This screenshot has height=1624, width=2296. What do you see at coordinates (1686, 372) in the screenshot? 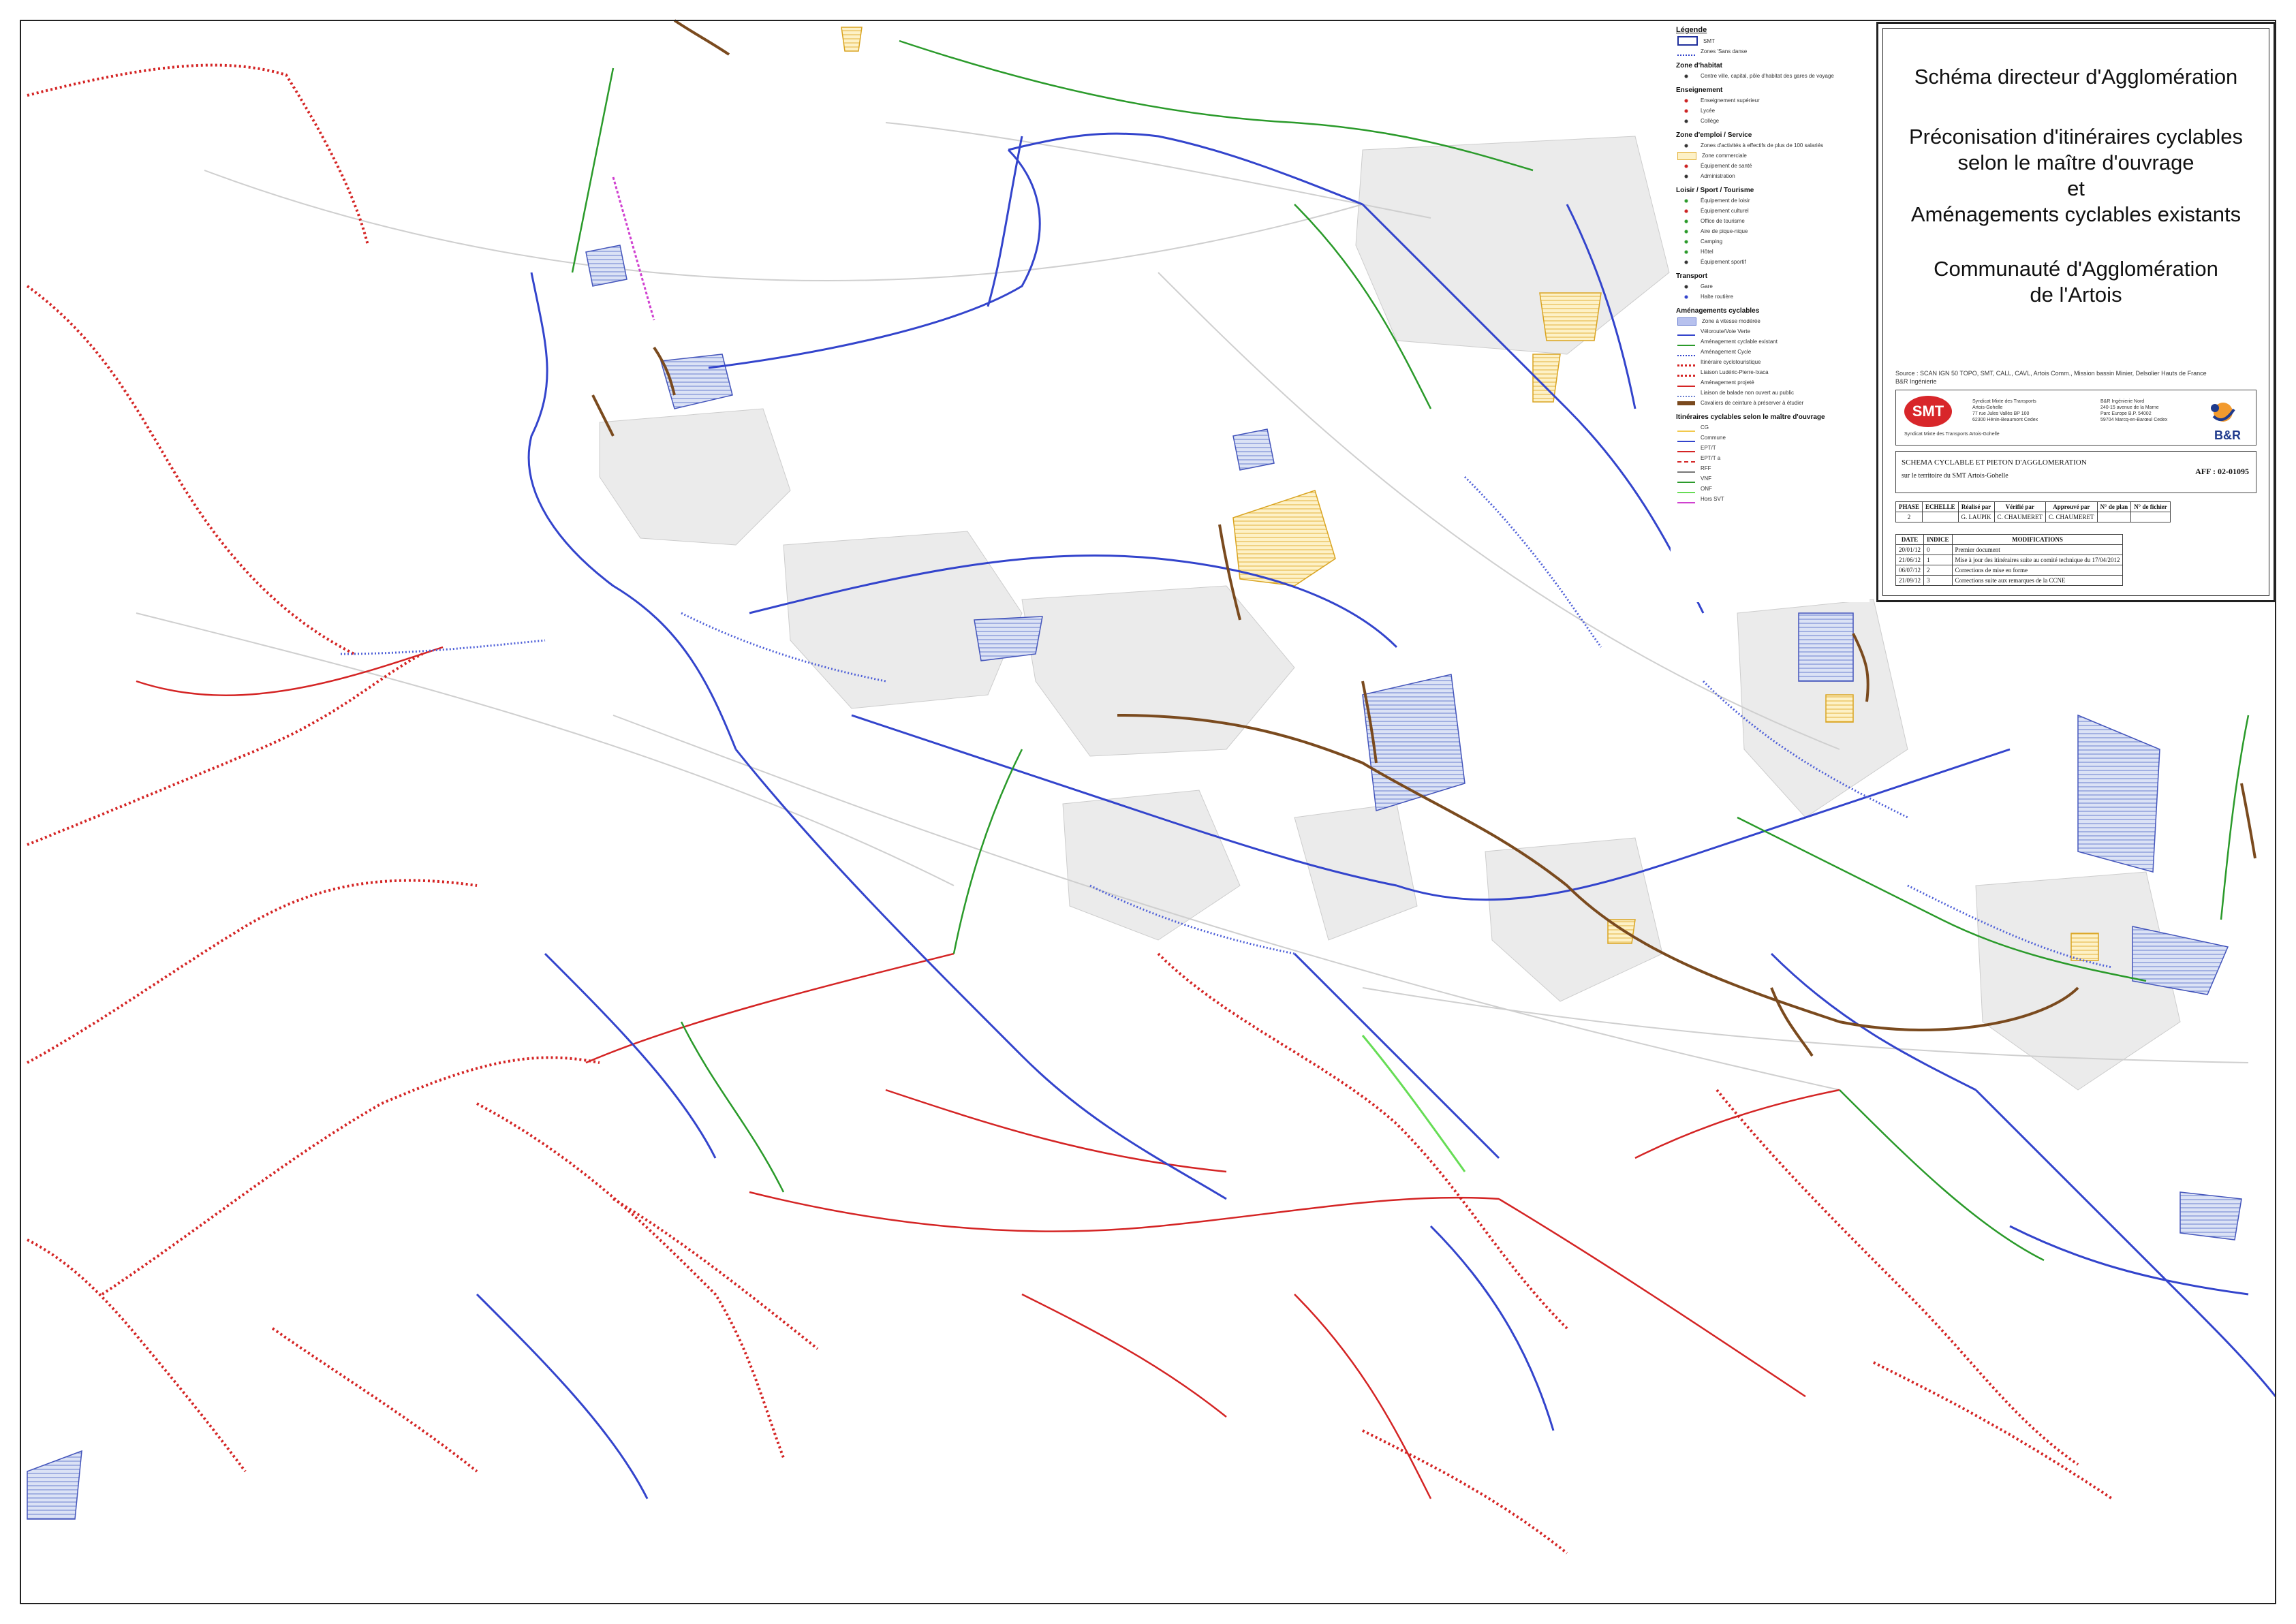
I see `dotted-red-alt-icon` at bounding box center [1686, 372].